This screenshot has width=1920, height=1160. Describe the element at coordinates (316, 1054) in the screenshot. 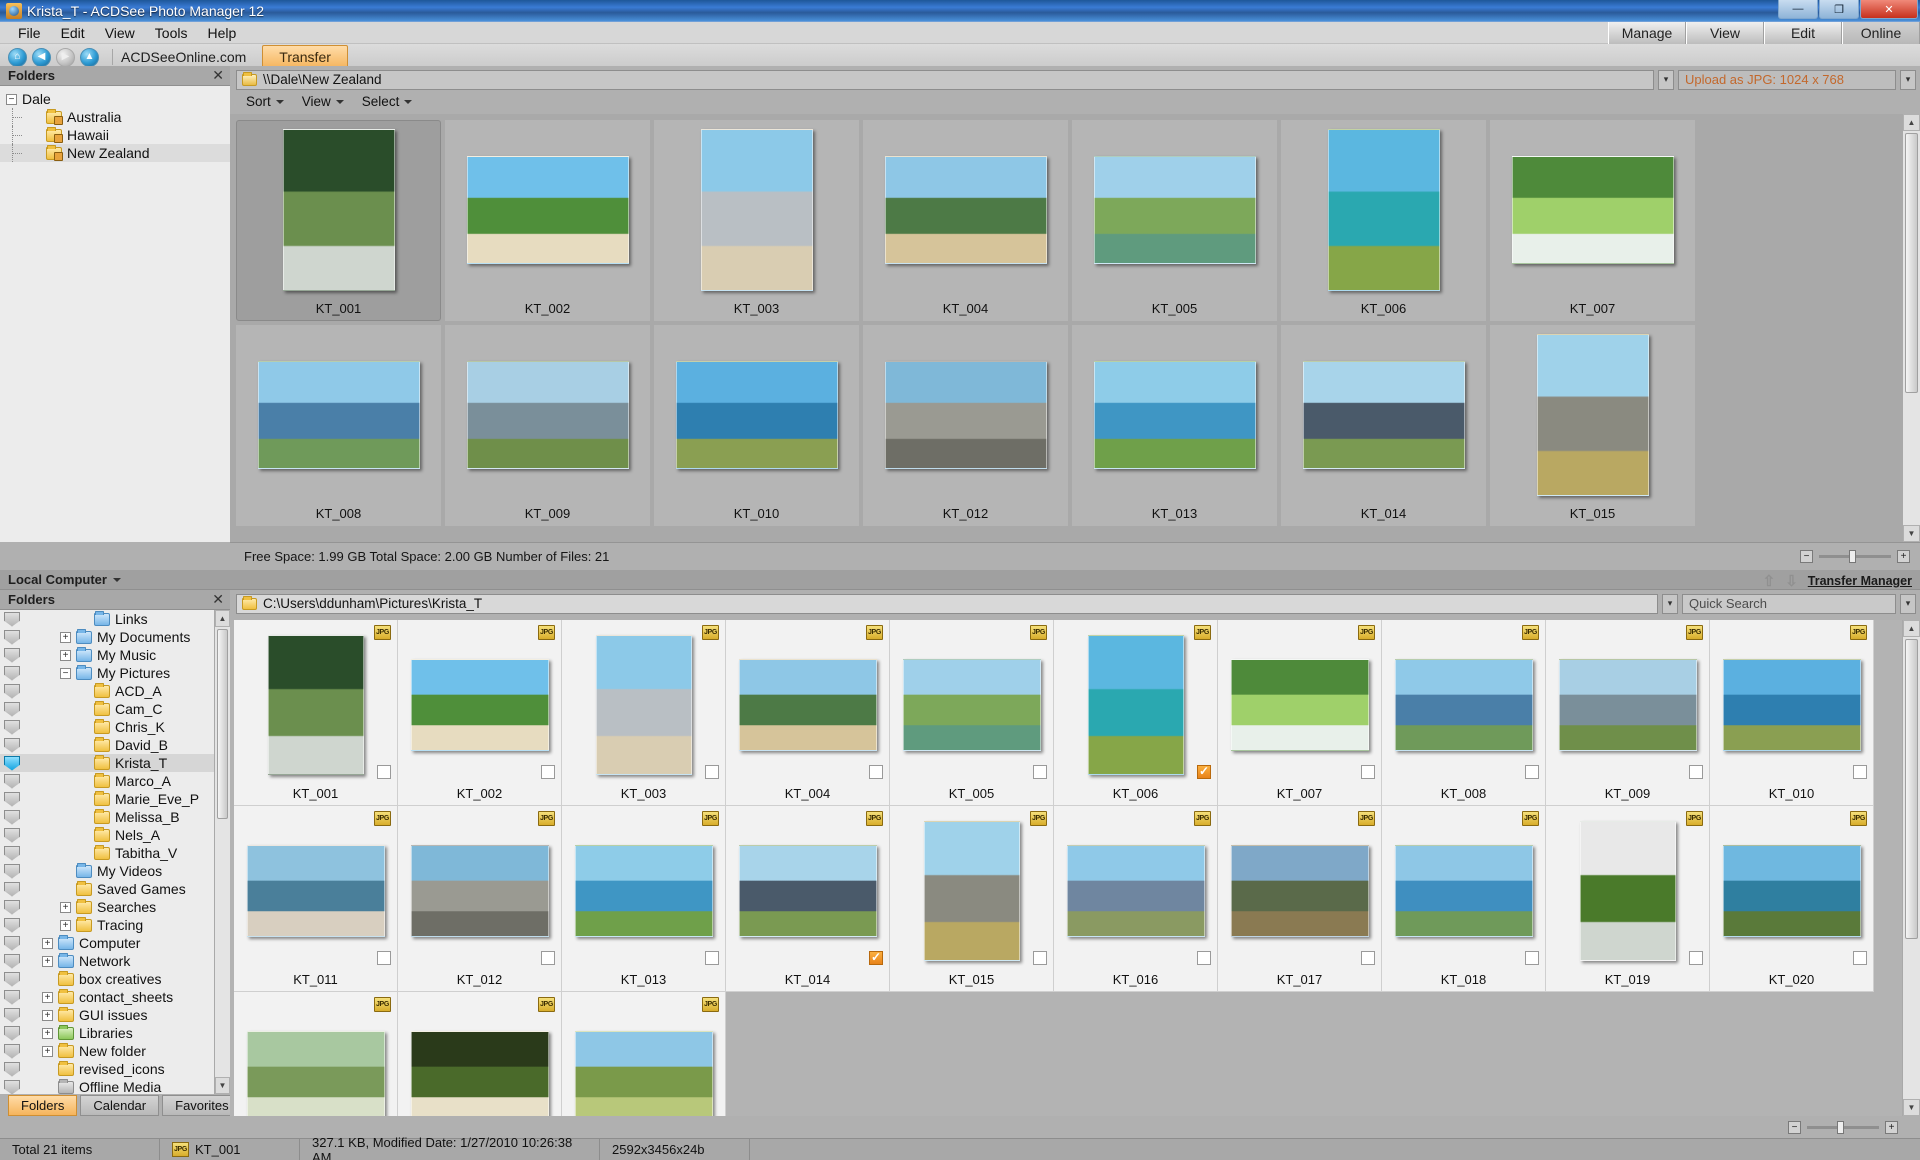

I see `local-thumbnail-cell: JPGKT_021` at that location.